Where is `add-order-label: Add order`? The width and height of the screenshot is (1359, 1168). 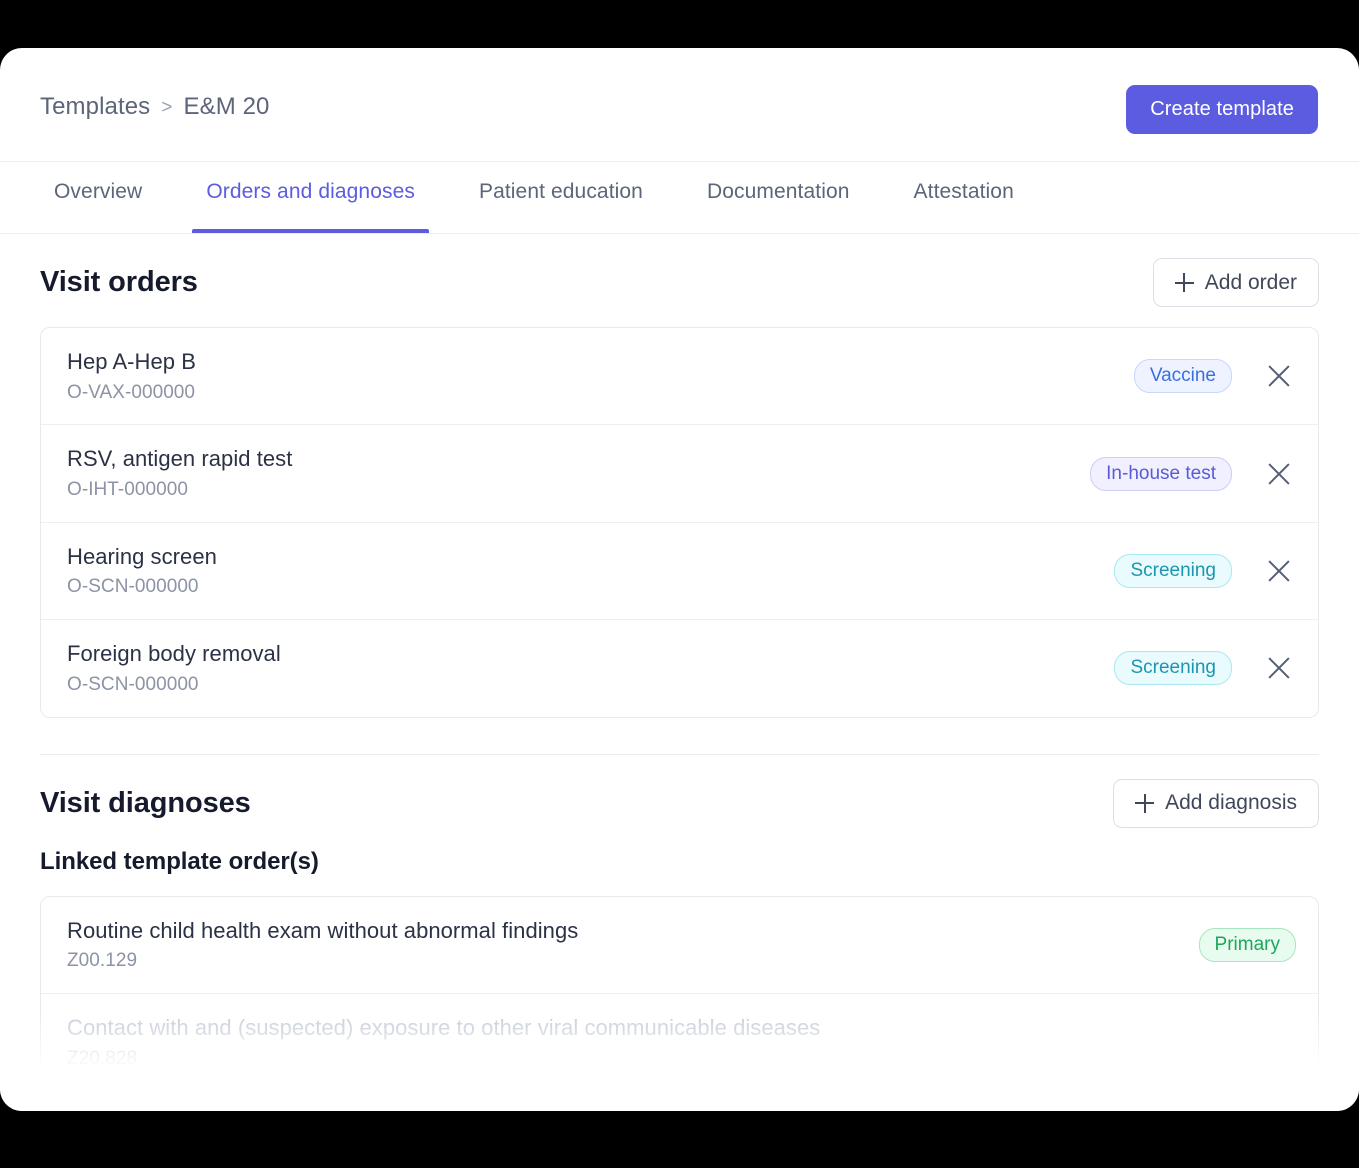
add-order-label: Add order is located at coordinates (1250, 282).